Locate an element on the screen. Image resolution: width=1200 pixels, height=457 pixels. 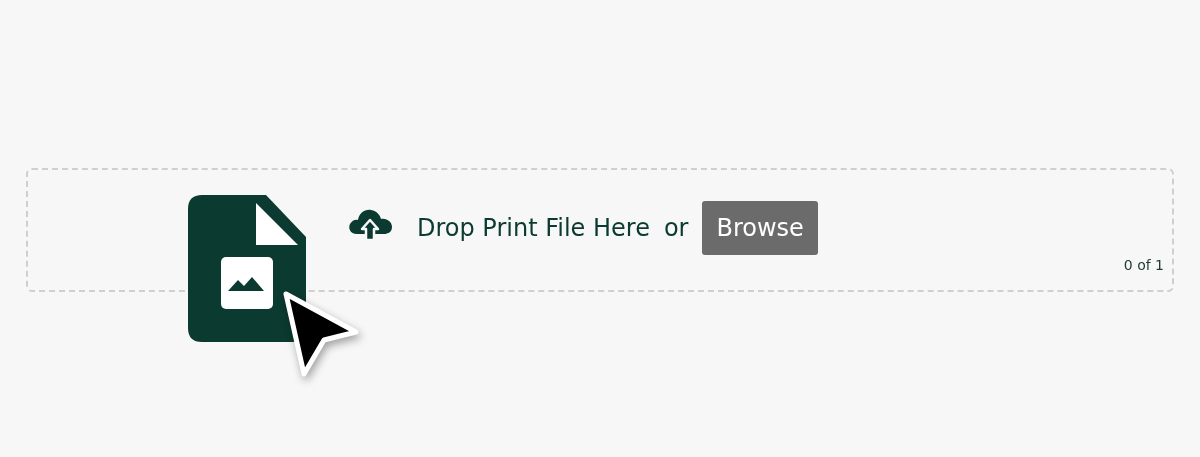
or-label: or is located at coordinates (676, 228).